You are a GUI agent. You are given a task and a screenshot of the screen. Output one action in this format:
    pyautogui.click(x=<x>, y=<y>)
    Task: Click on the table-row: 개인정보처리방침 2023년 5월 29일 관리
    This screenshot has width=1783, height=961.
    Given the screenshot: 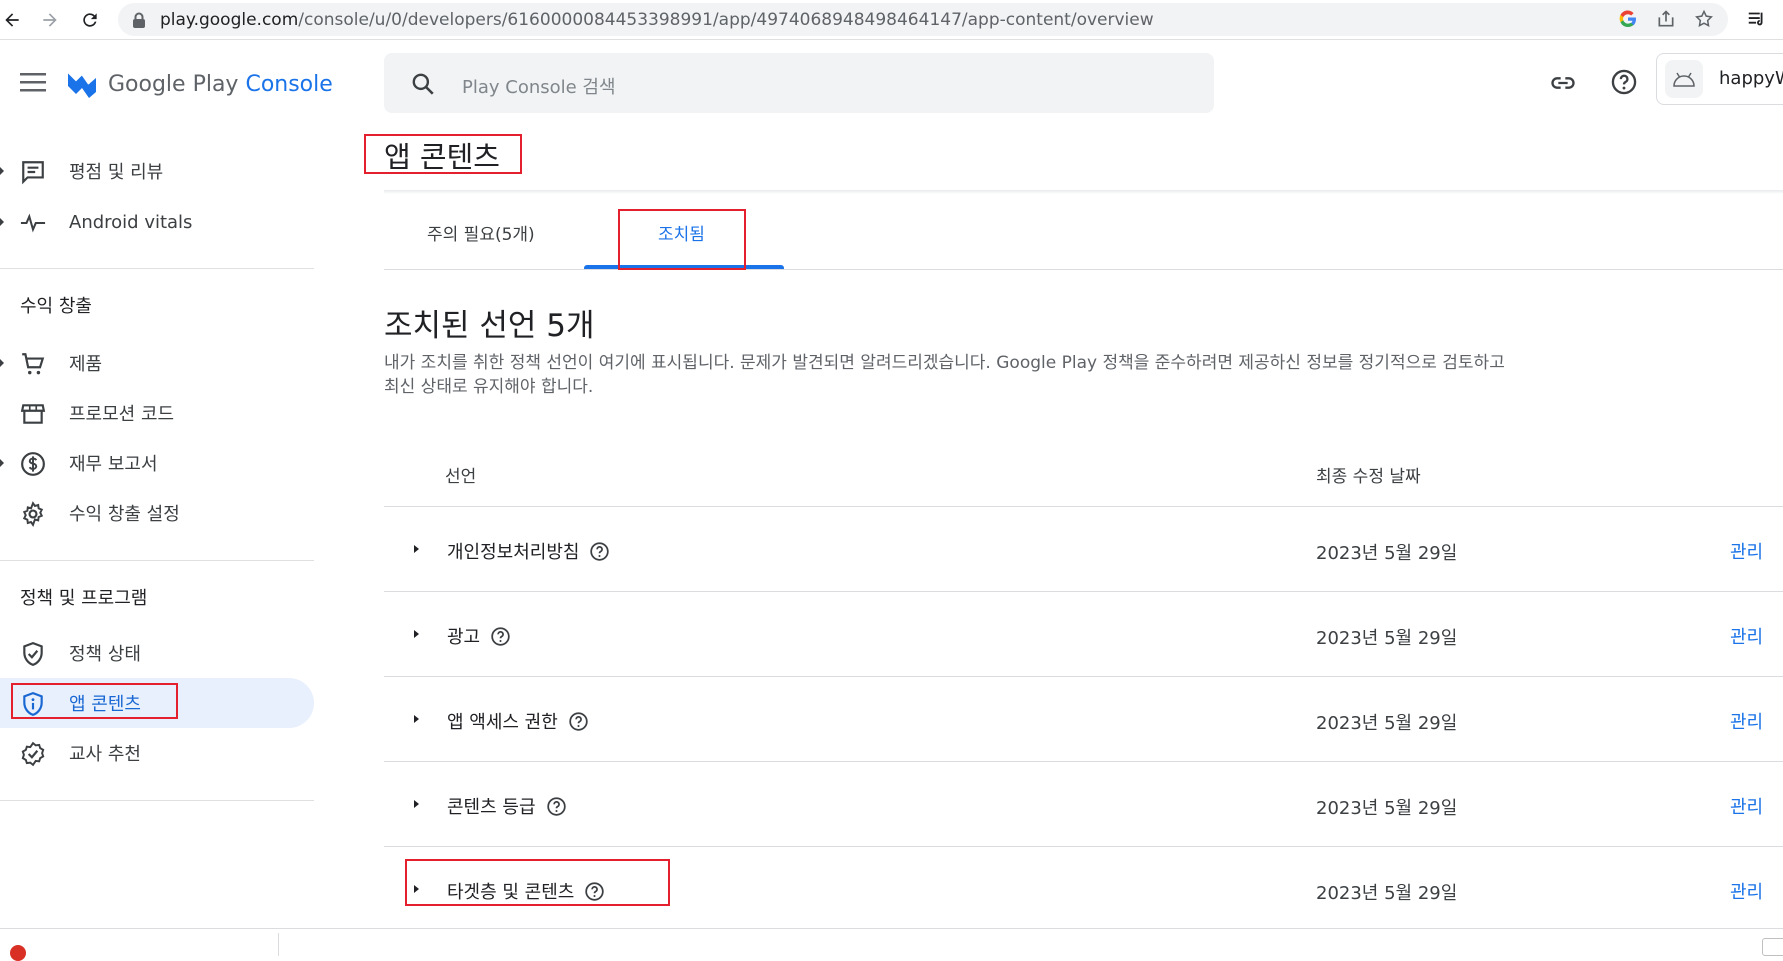 What is the action you would take?
    pyautogui.click(x=1083, y=548)
    